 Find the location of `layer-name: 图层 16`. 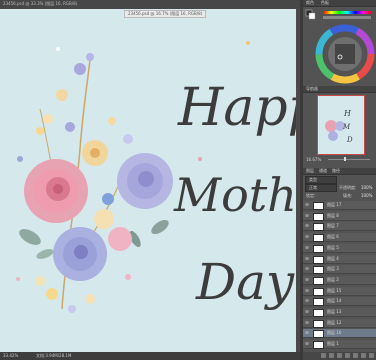

layer-name: 图层 16 is located at coordinates (334, 333).